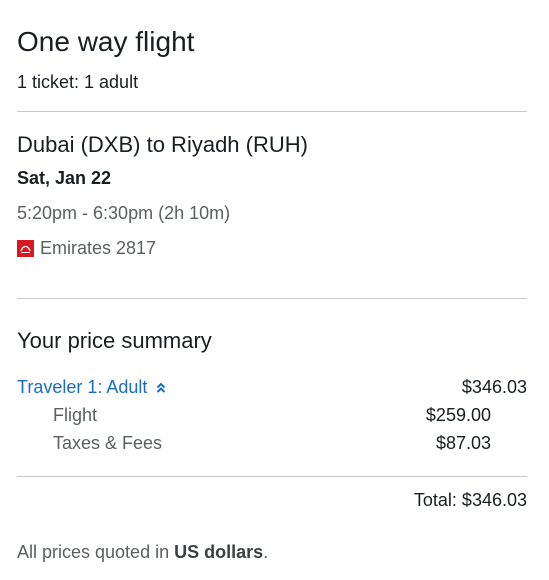 The height and width of the screenshot is (580, 549). I want to click on page-title: One way flight, so click(106, 41).